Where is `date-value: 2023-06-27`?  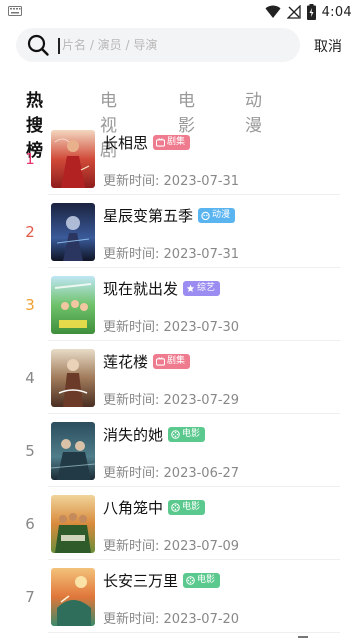 date-value: 2023-06-27 is located at coordinates (201, 473).